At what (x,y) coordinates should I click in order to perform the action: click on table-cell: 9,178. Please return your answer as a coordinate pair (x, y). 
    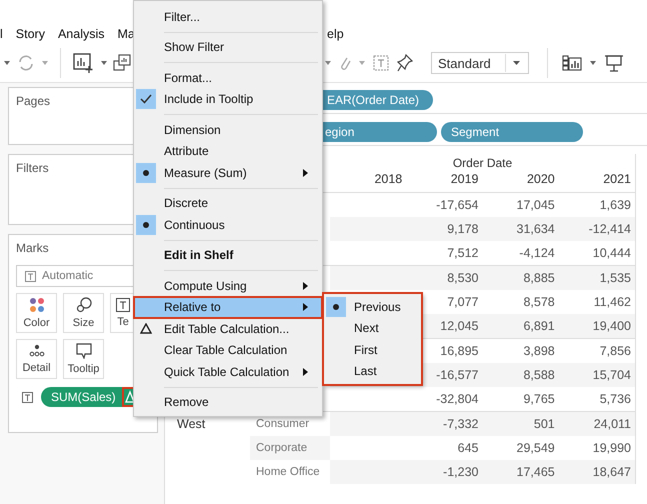
    Looking at the image, I should click on (462, 229).